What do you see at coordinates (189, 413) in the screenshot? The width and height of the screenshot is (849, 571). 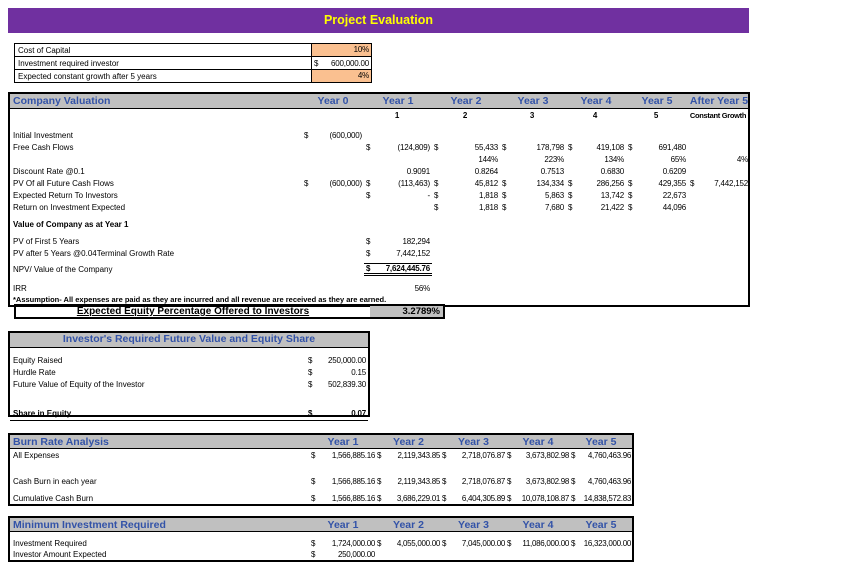 I see `table-row: Share in Equity $0.07` at bounding box center [189, 413].